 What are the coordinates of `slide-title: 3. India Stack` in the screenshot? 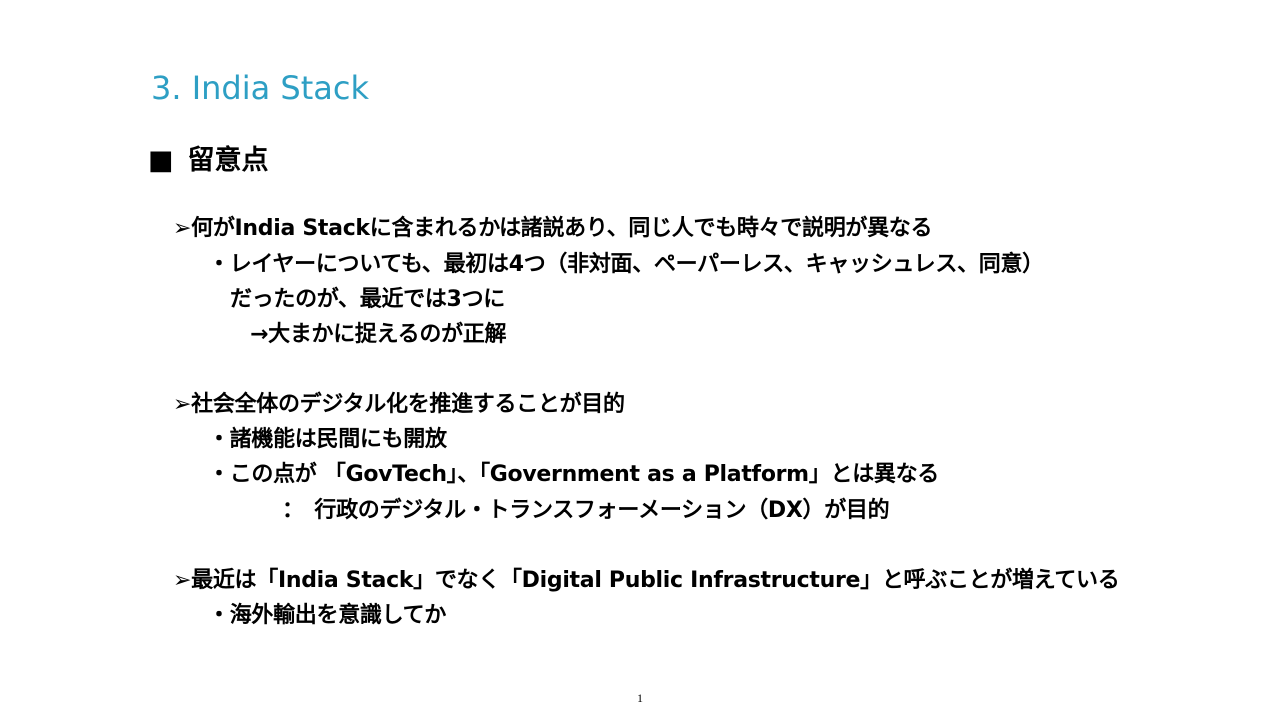 It's located at (260, 88).